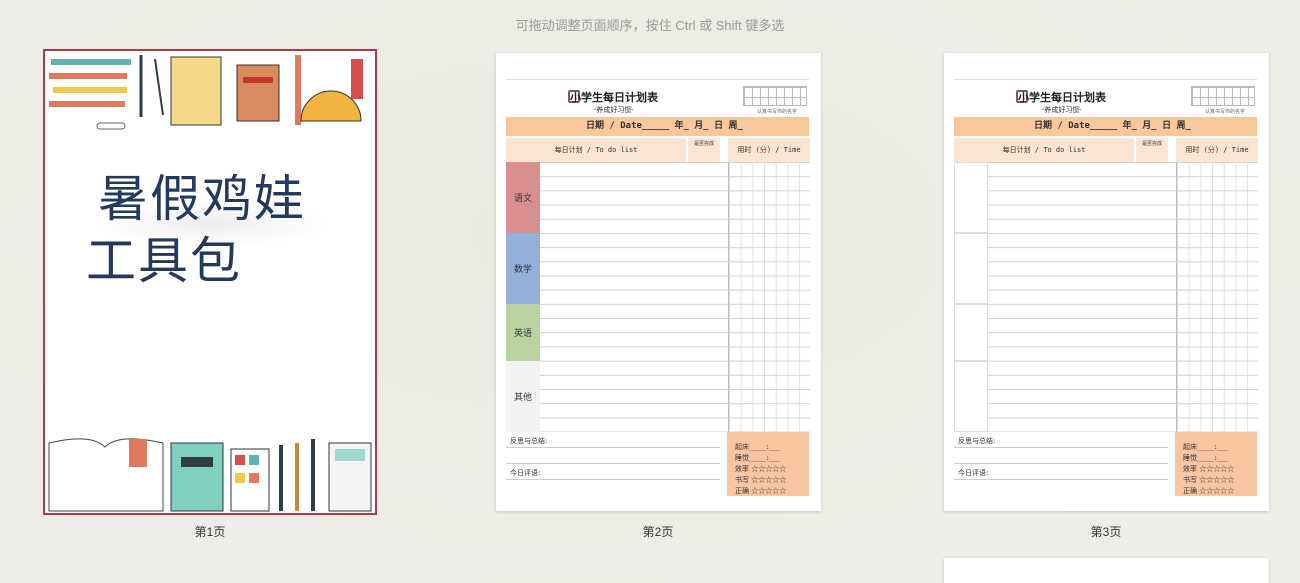  Describe the element at coordinates (206, 92) in the screenshot. I see `stationery-top-illustration` at that location.